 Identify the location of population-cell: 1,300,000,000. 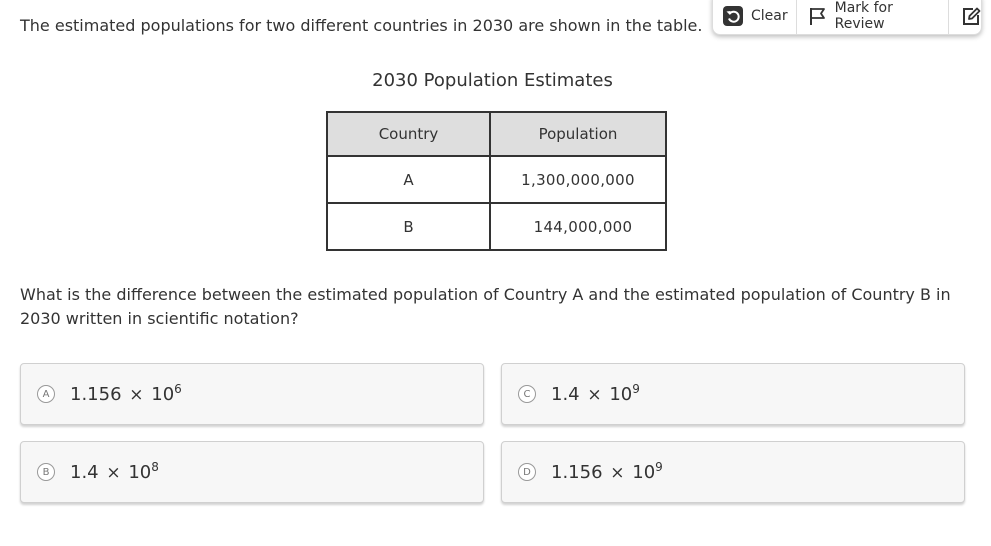
(578, 179).